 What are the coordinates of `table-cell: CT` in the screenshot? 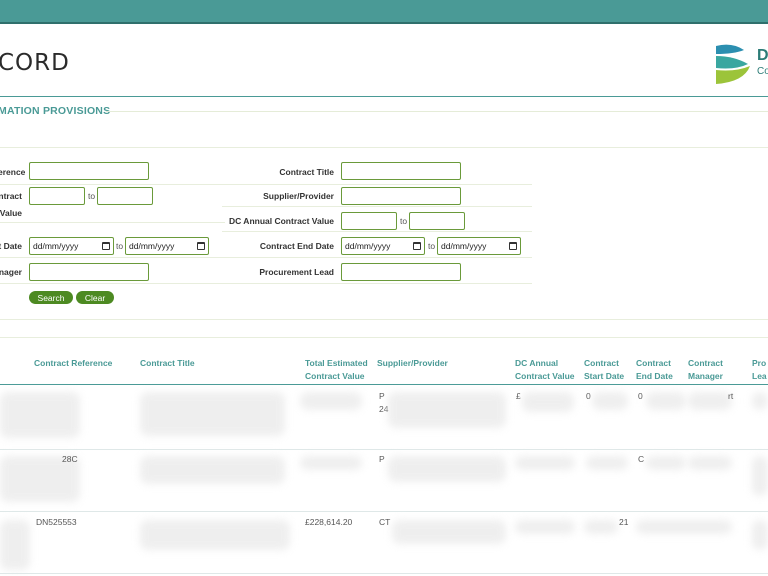 It's located at (385, 522).